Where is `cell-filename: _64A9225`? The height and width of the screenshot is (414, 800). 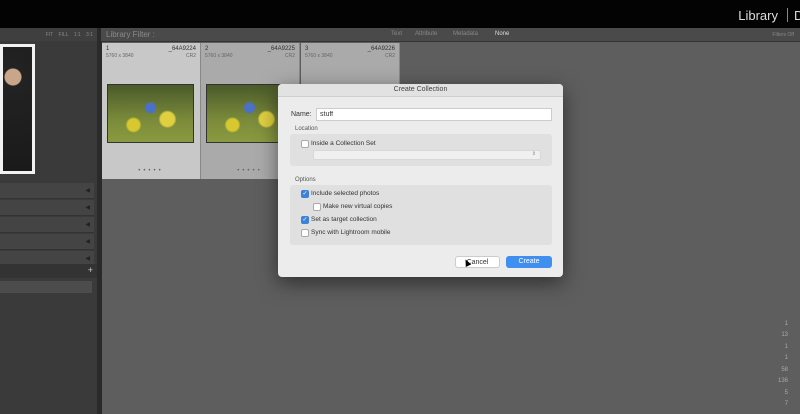
cell-filename: _64A9225 is located at coordinates (281, 49).